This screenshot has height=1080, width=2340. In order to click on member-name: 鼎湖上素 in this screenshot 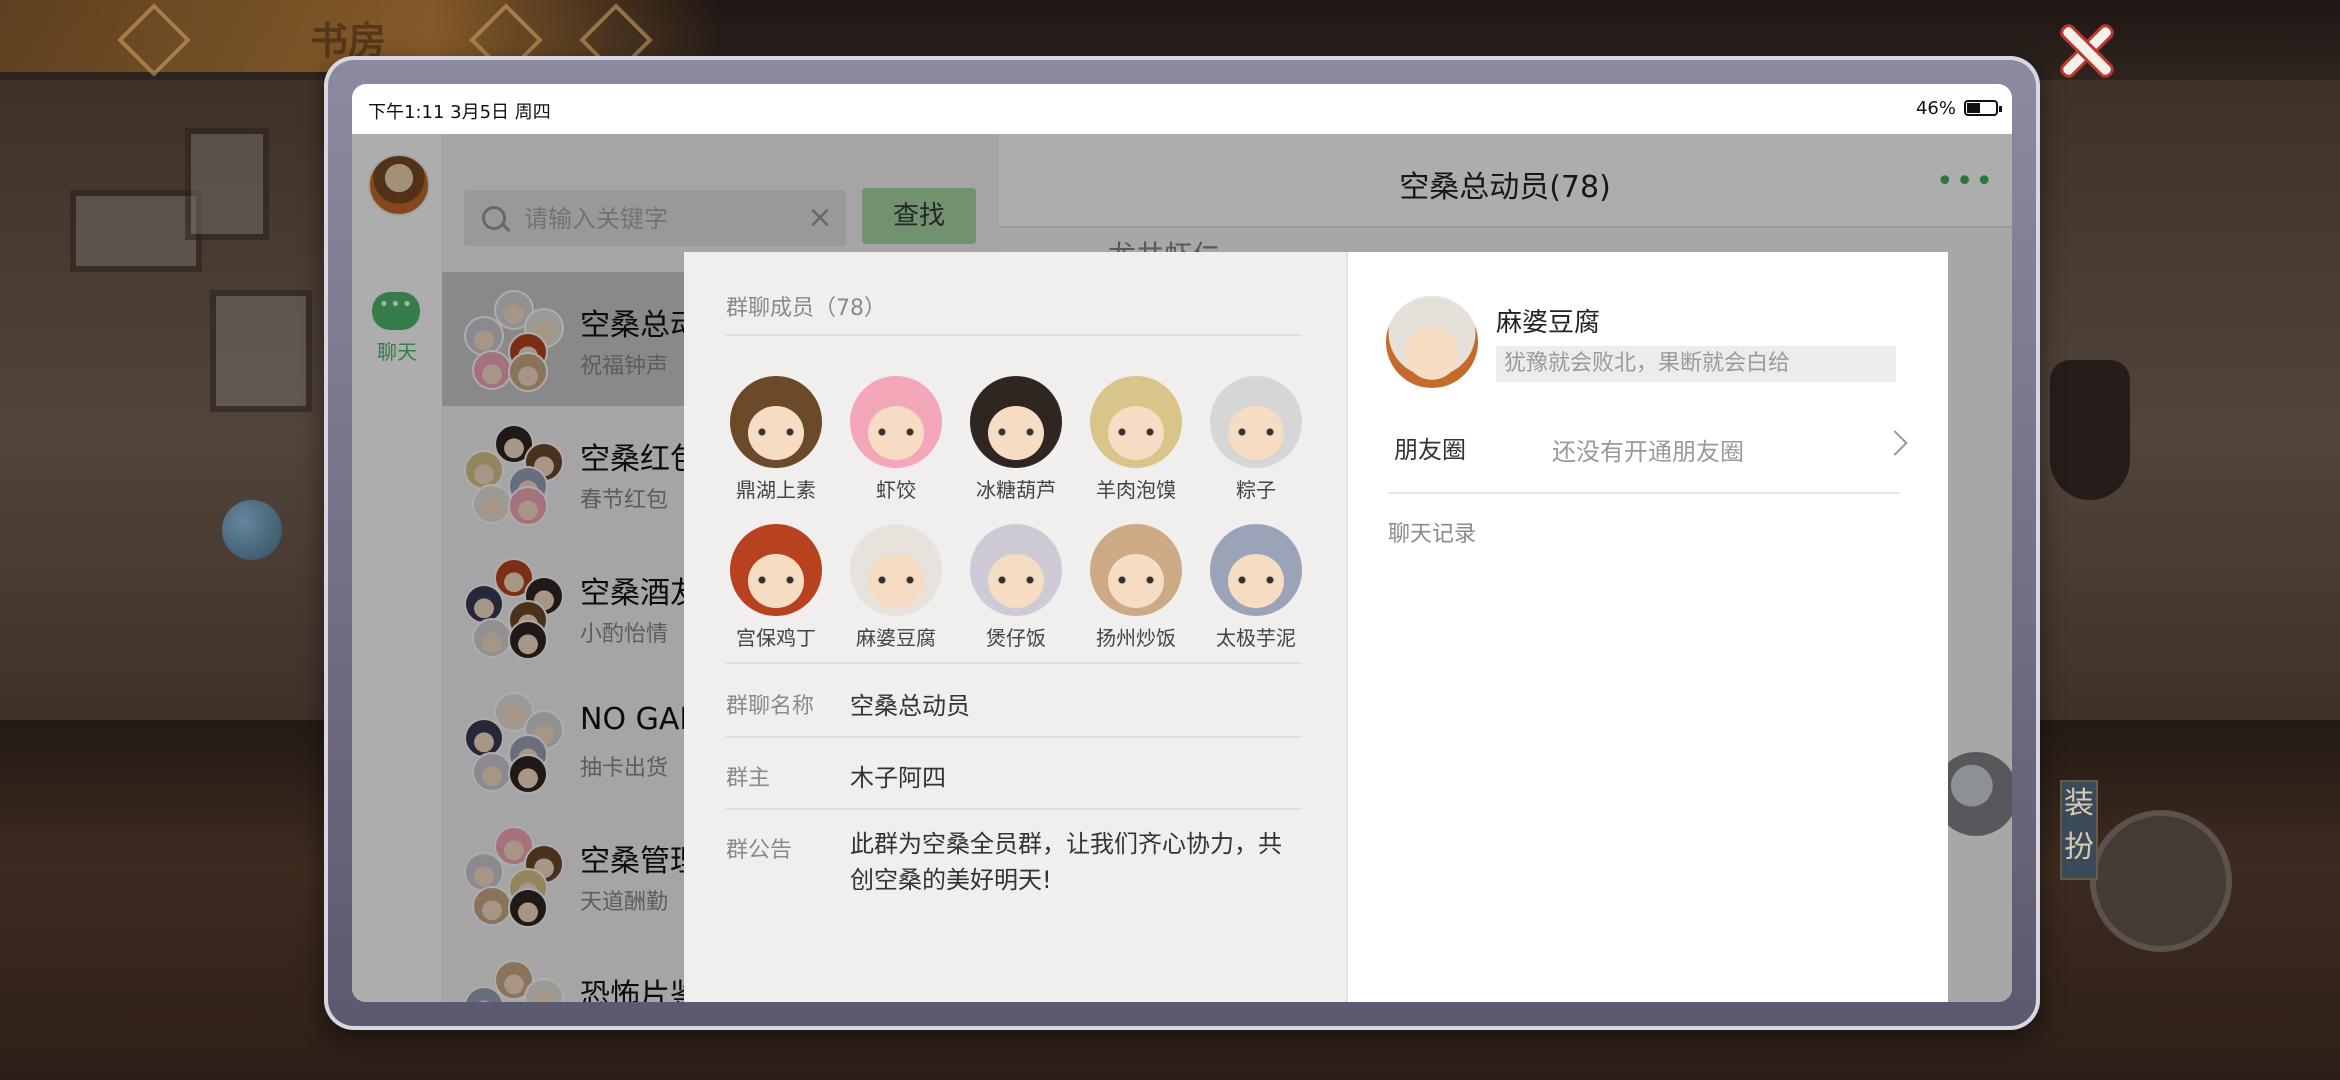, I will do `click(776, 490)`.